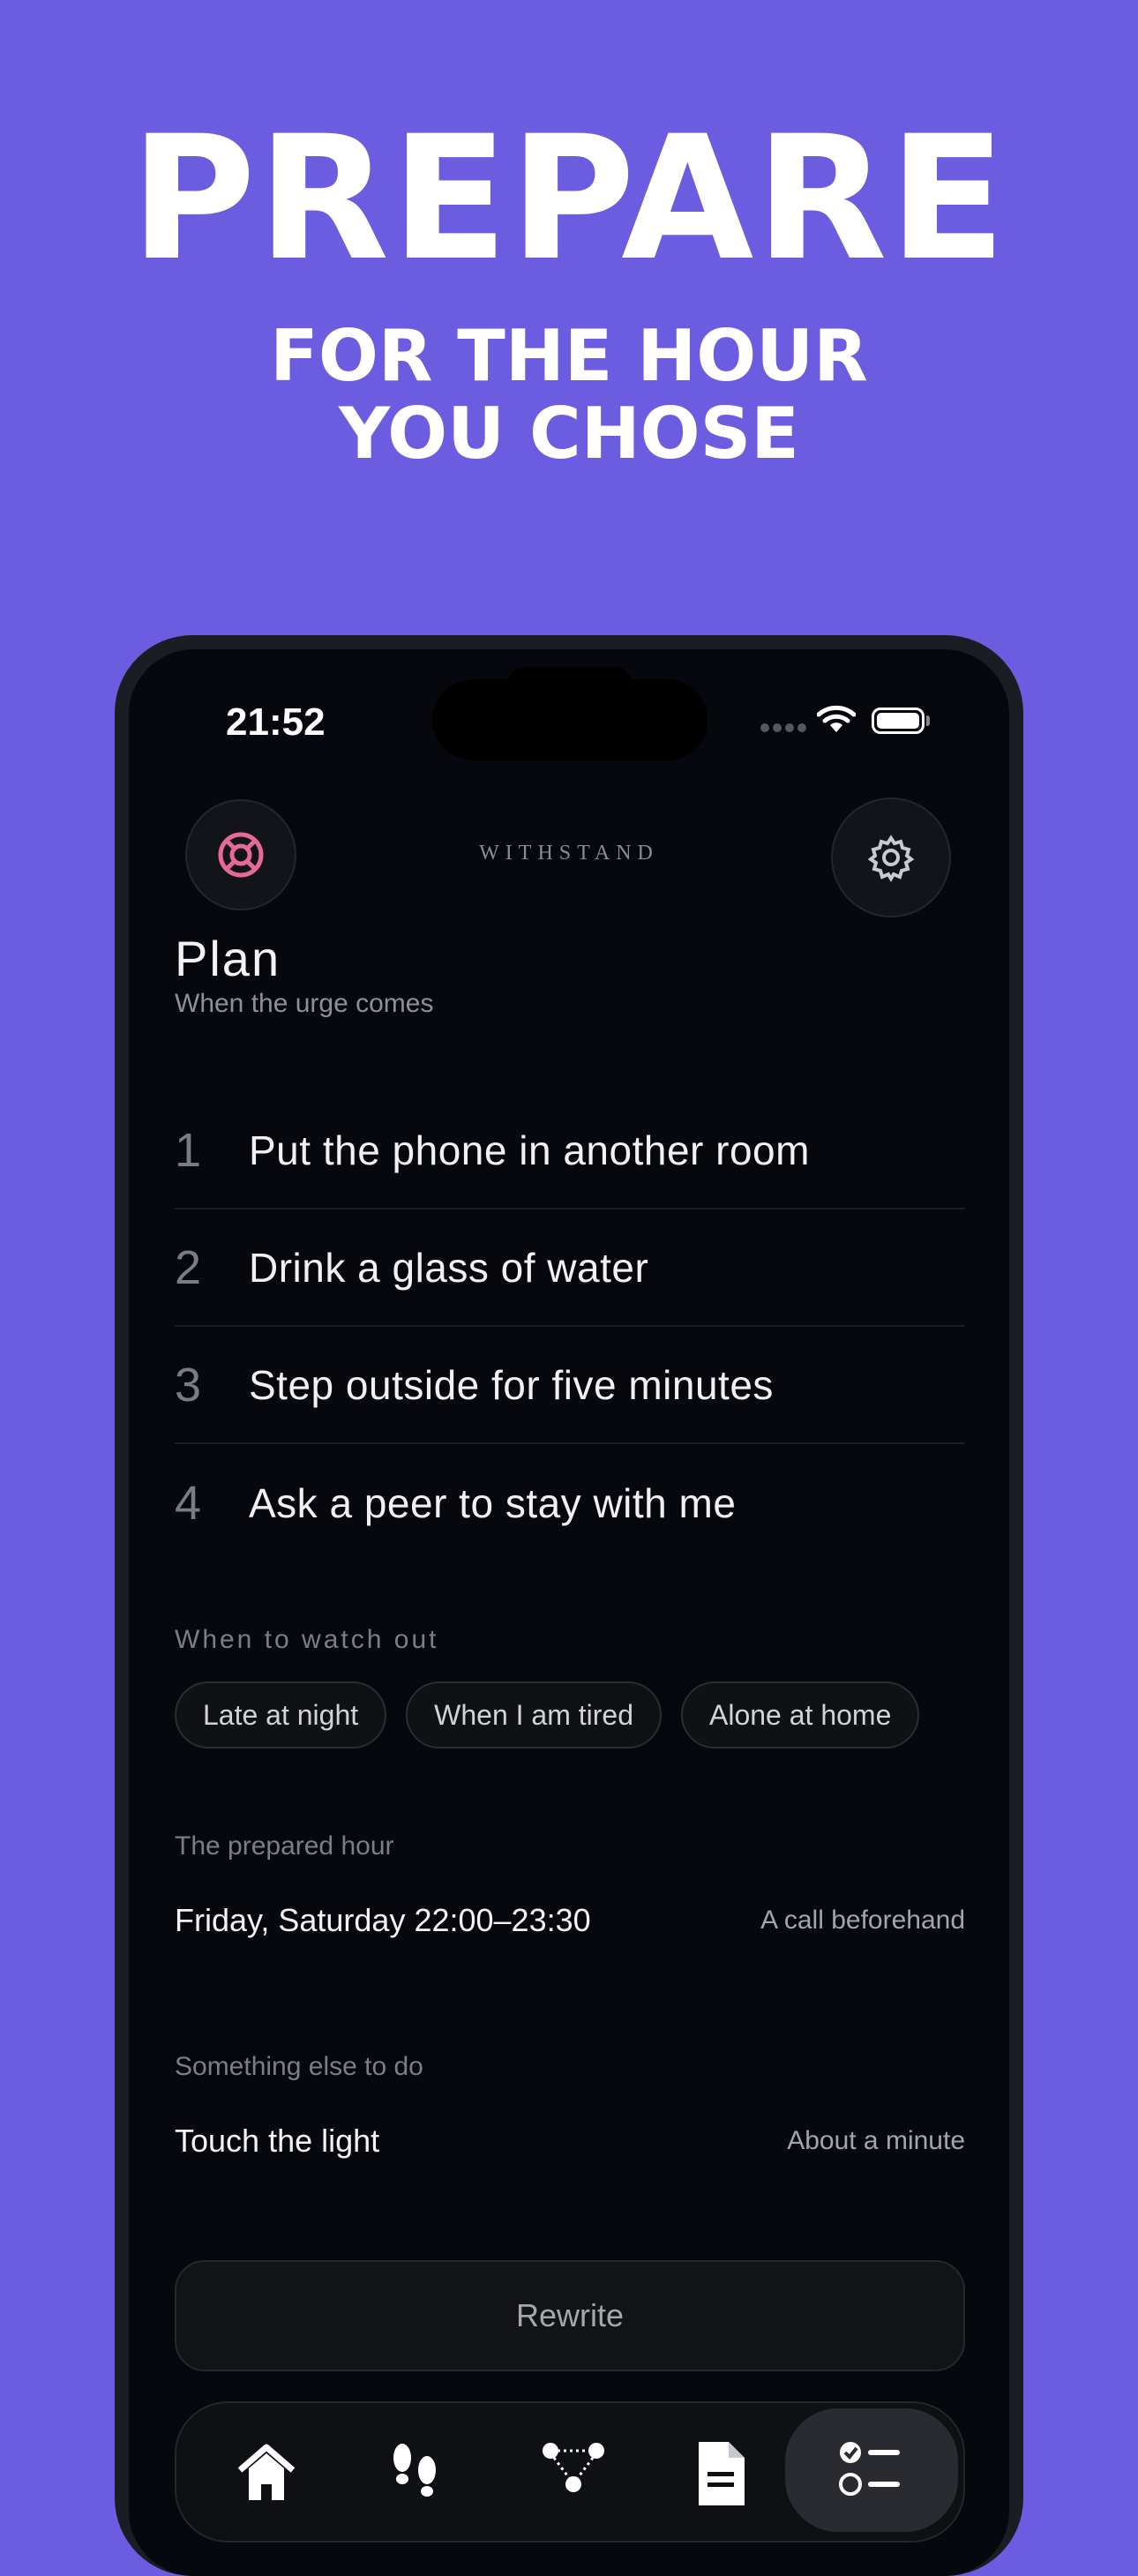  Describe the element at coordinates (449, 1268) in the screenshot. I see `step-text: Drink a glass of water` at that location.